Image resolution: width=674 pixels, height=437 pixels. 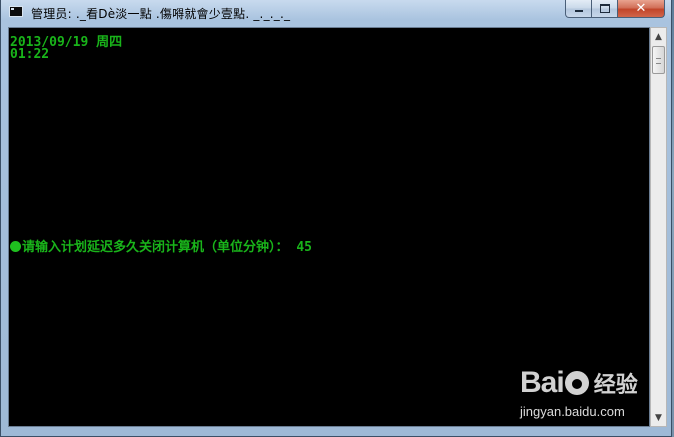 What do you see at coordinates (16, 11) in the screenshot?
I see `console-app-icon` at bounding box center [16, 11].